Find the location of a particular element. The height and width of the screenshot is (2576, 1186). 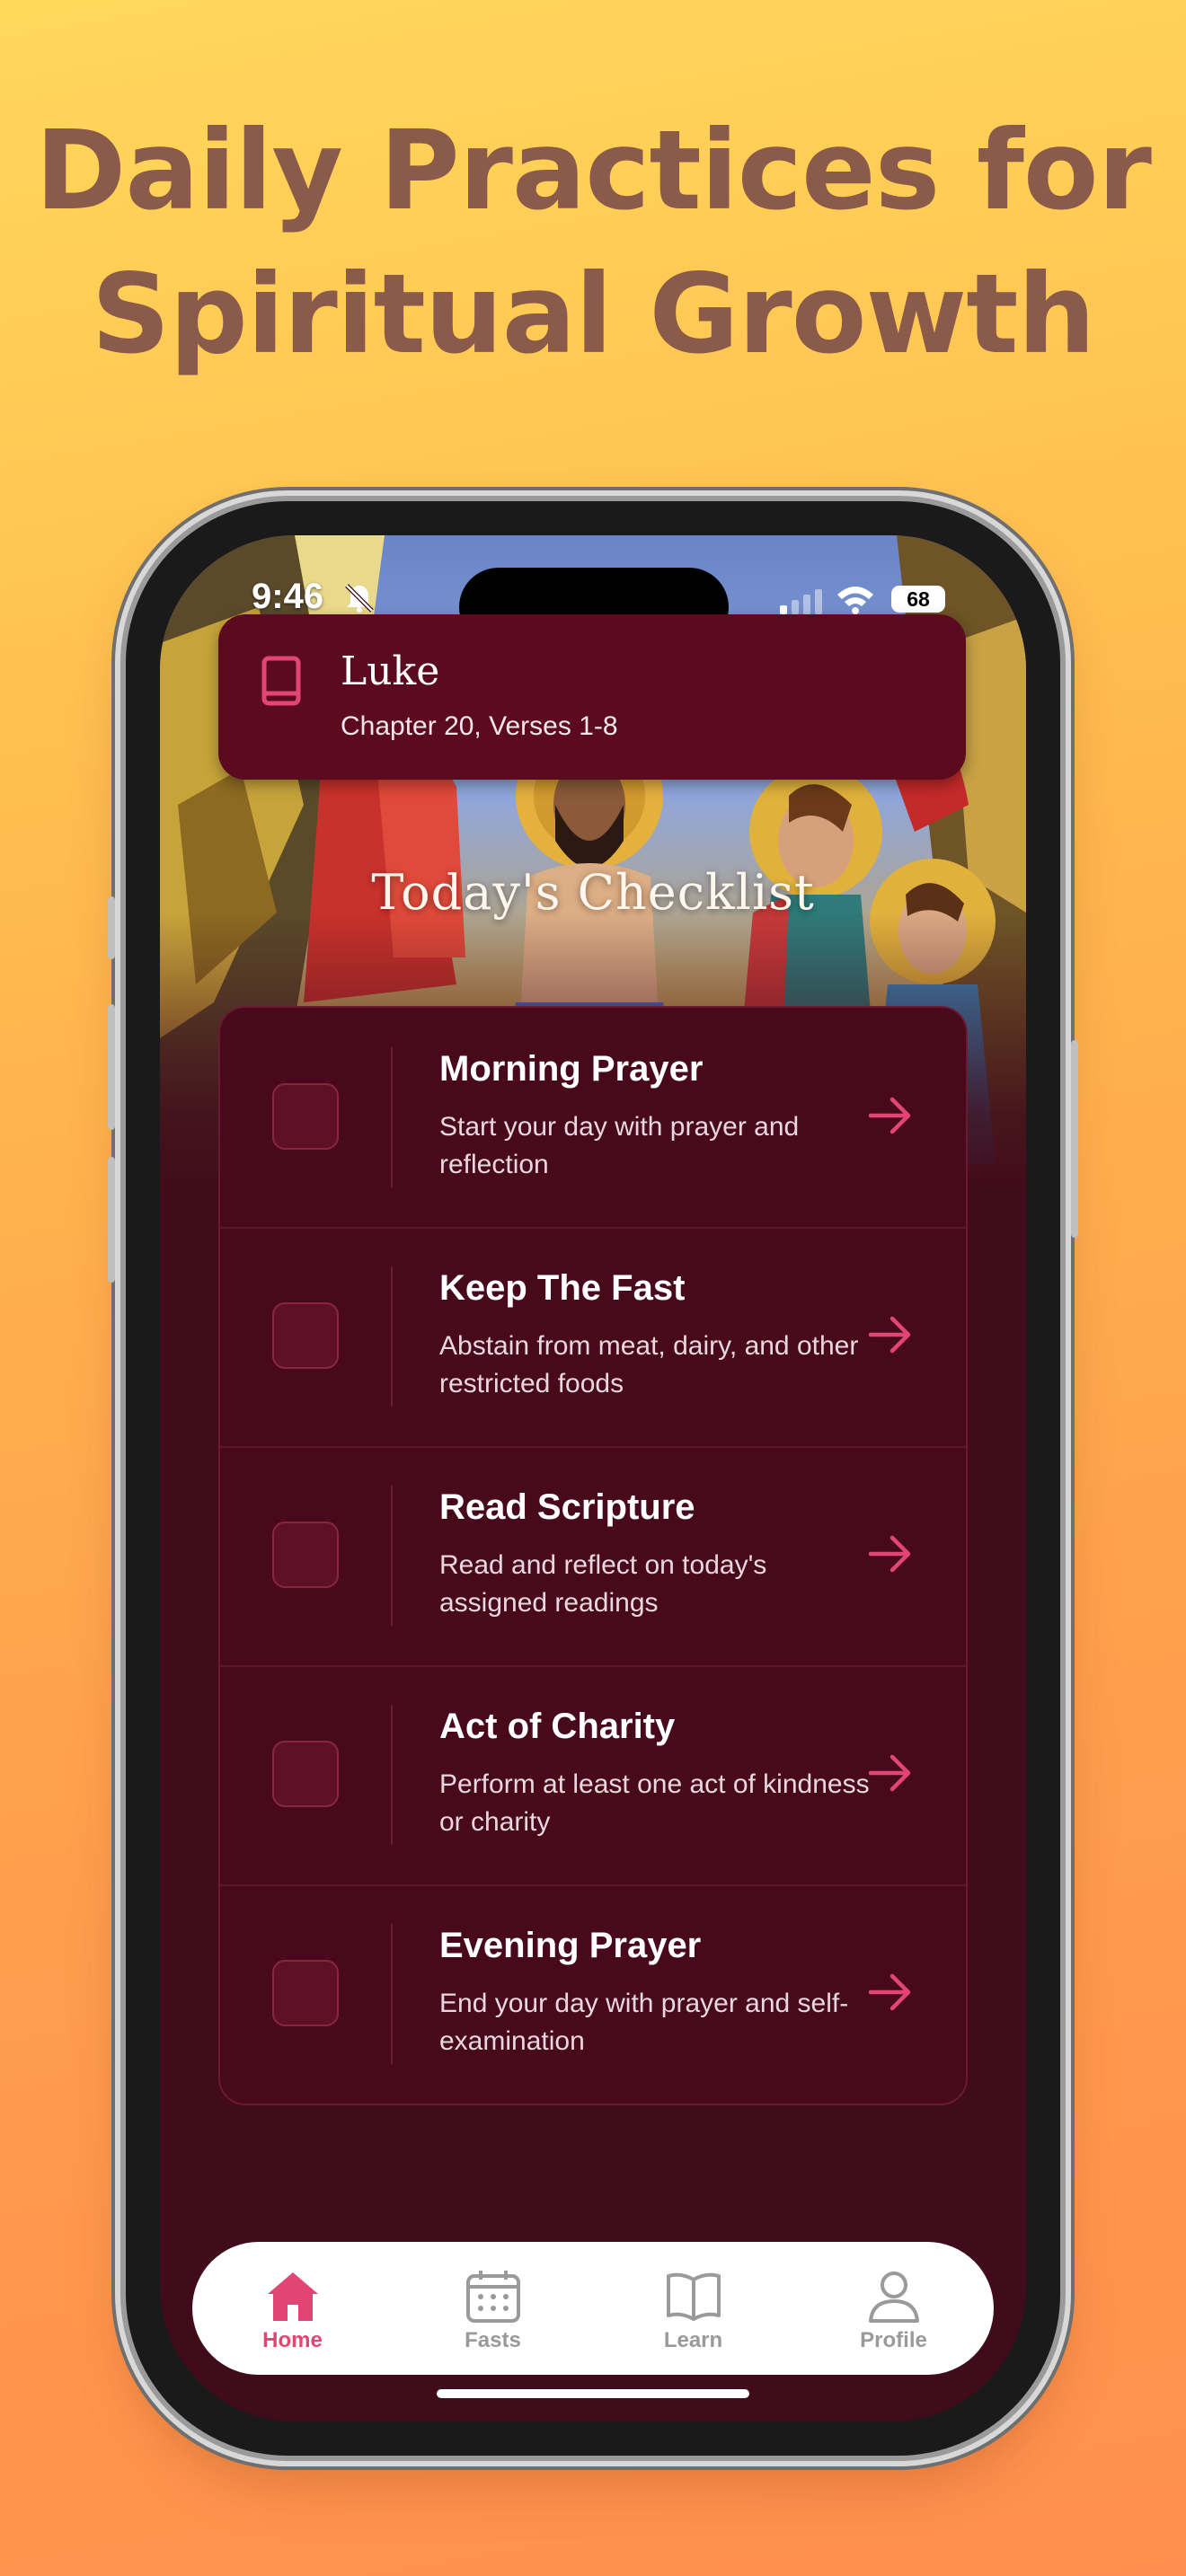

tab-learn: Learn is located at coordinates (693, 2308).